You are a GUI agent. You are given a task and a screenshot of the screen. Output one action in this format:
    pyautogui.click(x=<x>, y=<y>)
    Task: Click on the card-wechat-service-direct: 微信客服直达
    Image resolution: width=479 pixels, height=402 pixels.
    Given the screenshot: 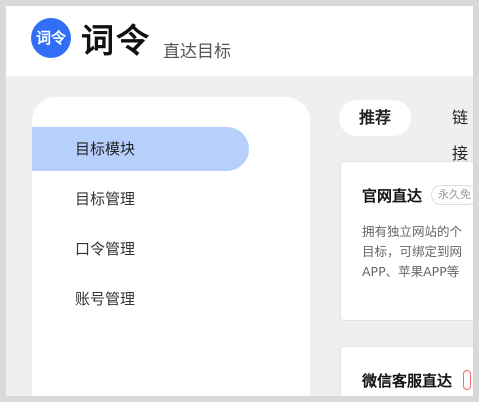 What is the action you would take?
    pyautogui.click(x=406, y=371)
    